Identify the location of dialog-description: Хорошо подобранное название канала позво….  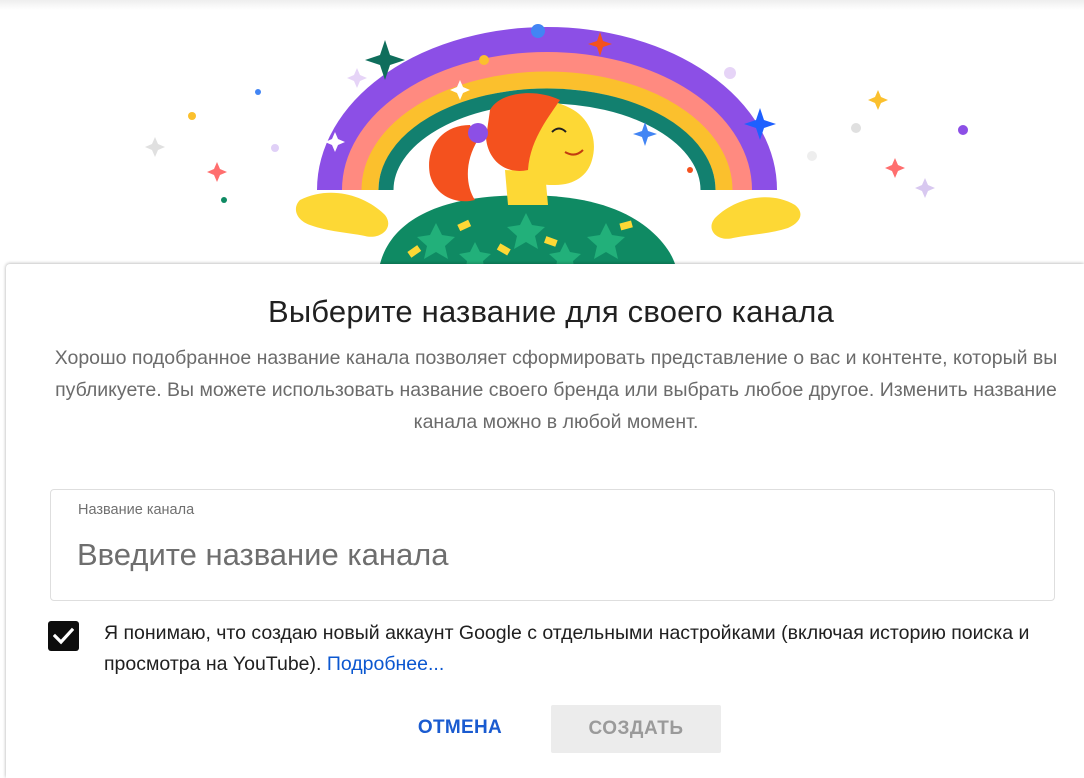
(556, 390).